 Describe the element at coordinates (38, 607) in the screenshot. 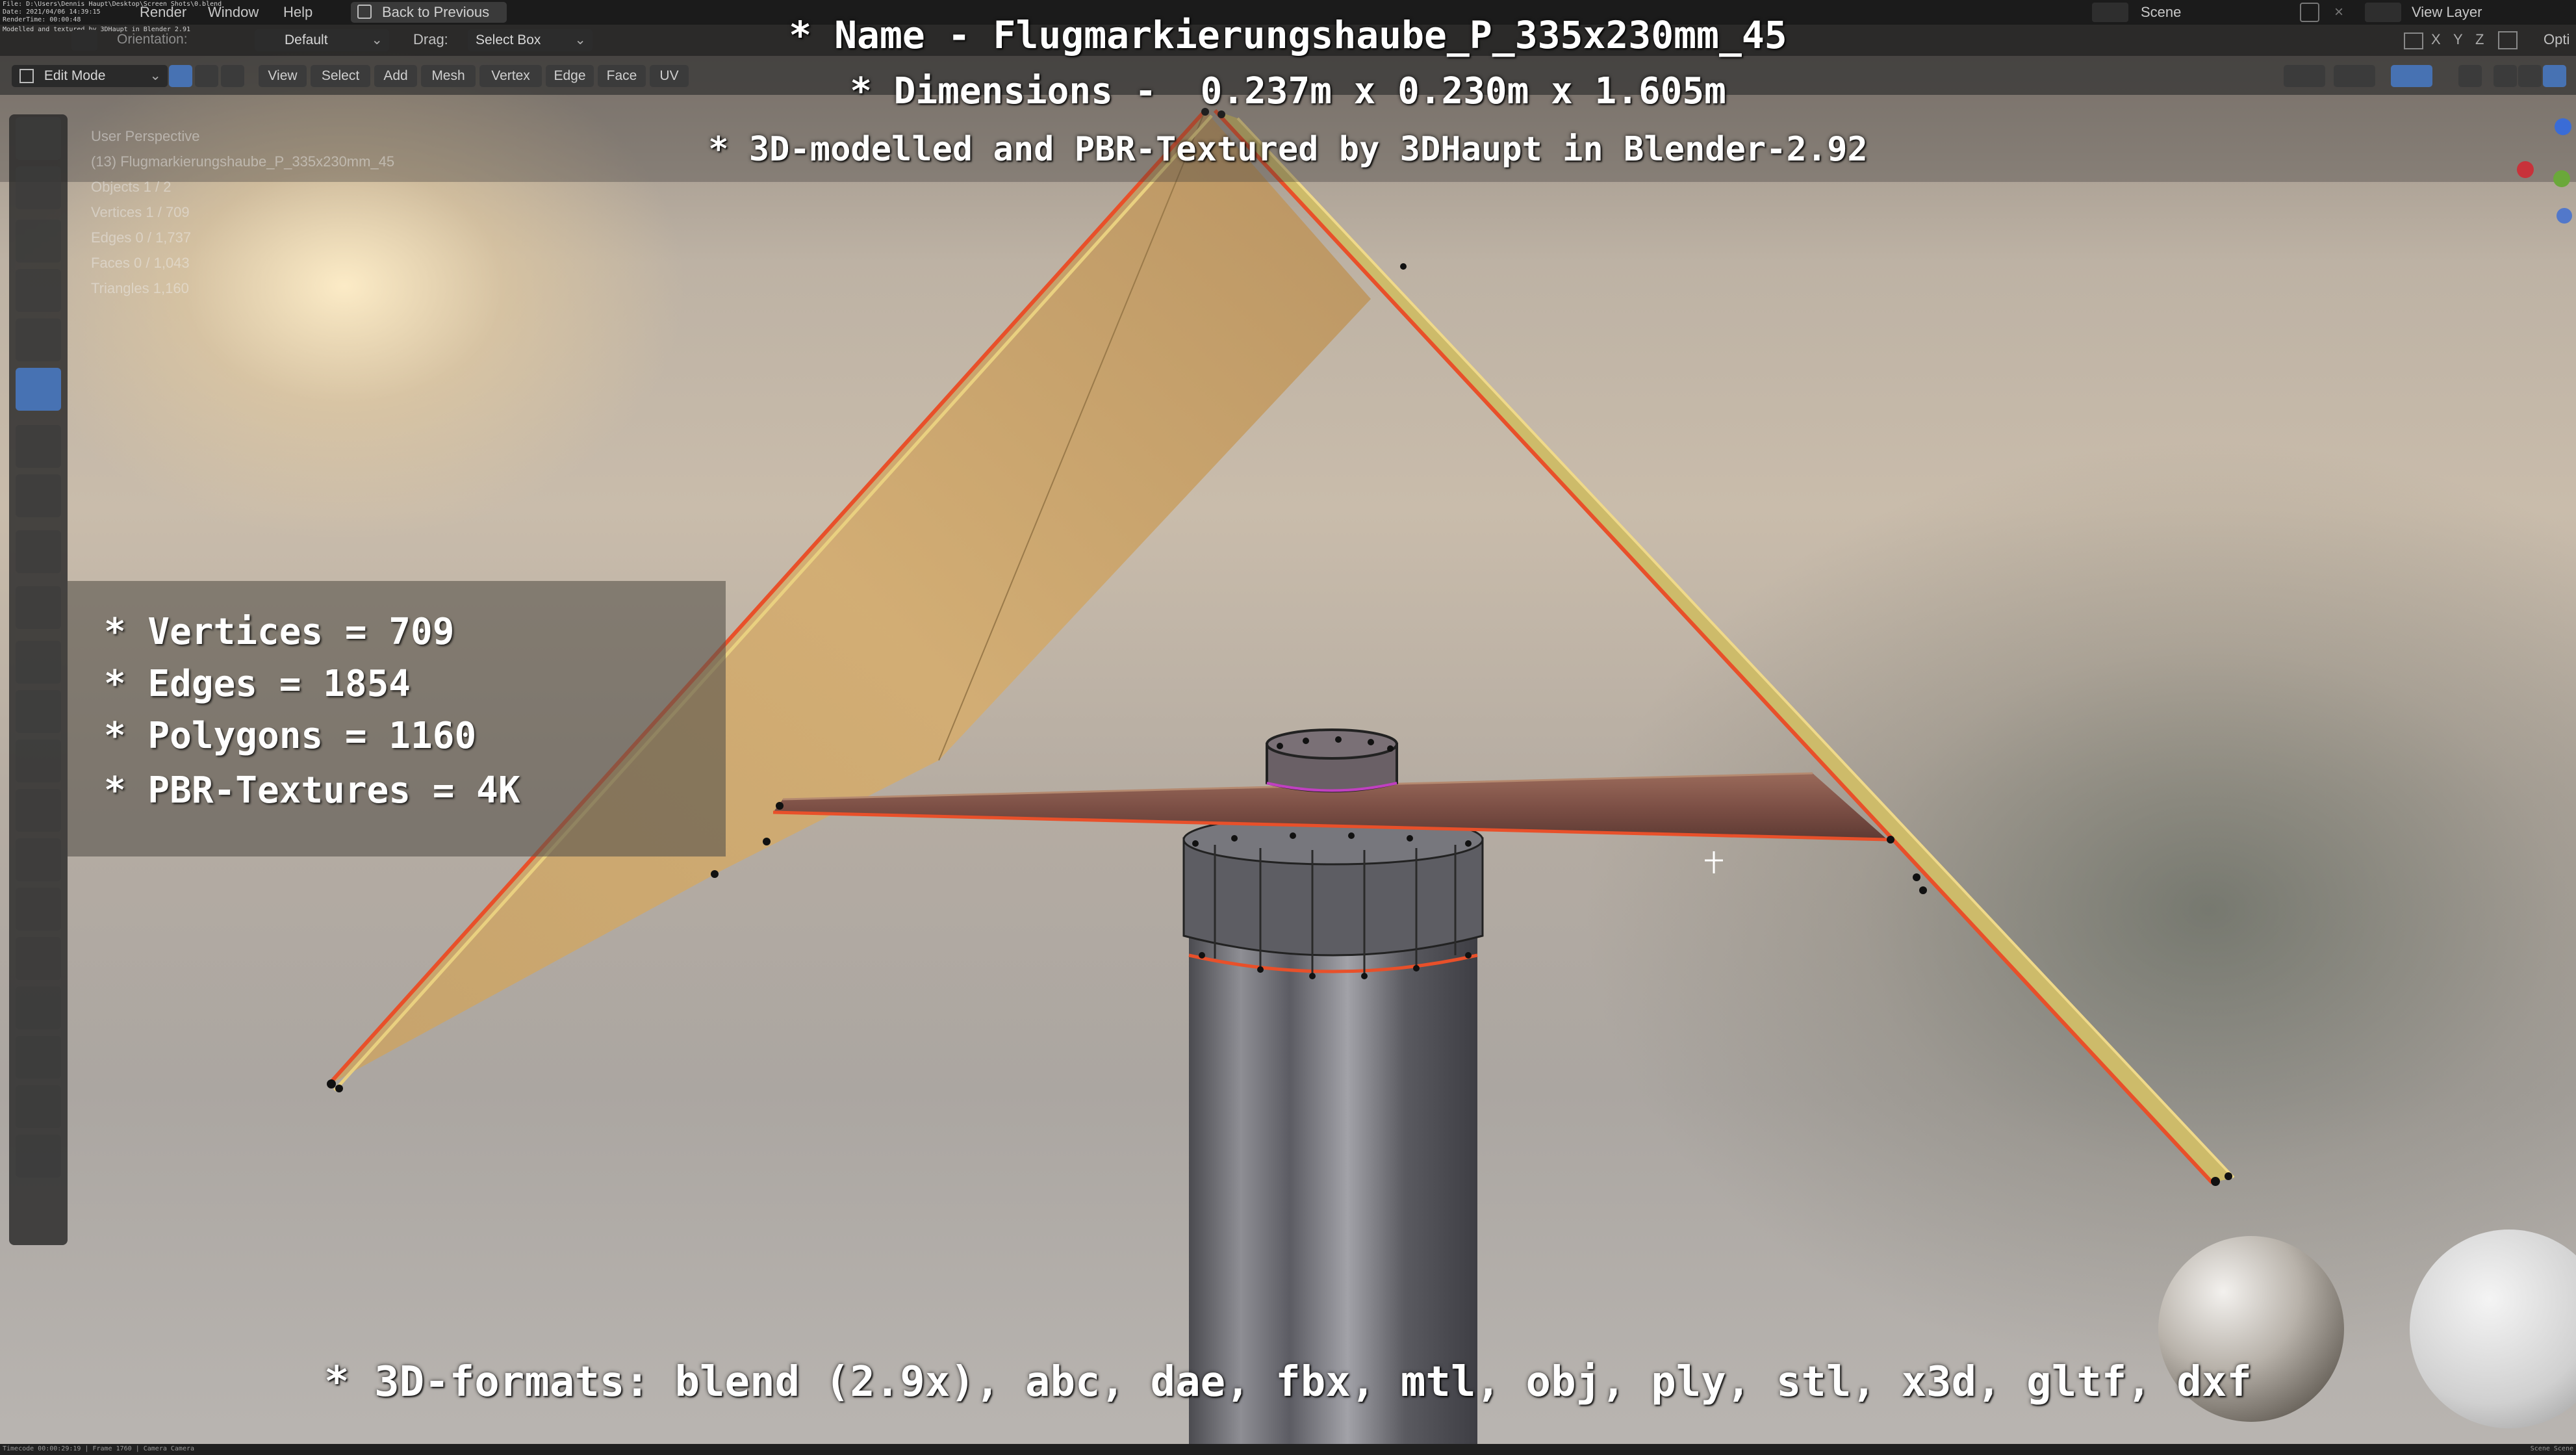

I see `extrude-icon` at that location.